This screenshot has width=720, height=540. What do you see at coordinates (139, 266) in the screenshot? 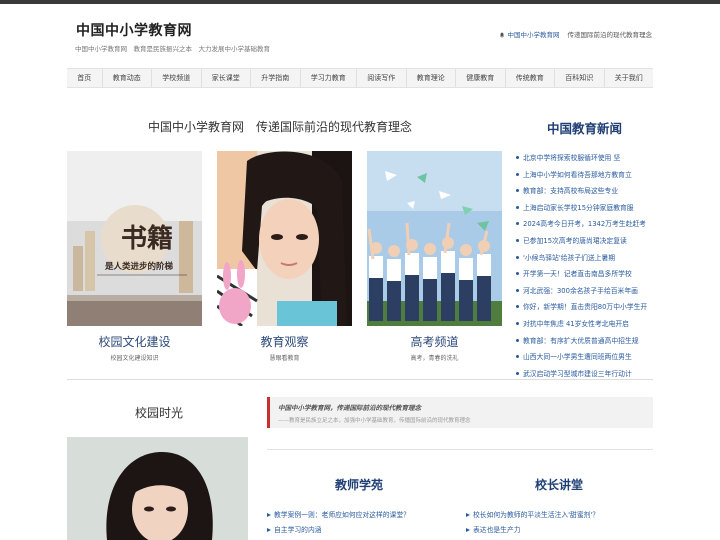
I see `svg-text: 是人类进步的阶梯` at bounding box center [139, 266].